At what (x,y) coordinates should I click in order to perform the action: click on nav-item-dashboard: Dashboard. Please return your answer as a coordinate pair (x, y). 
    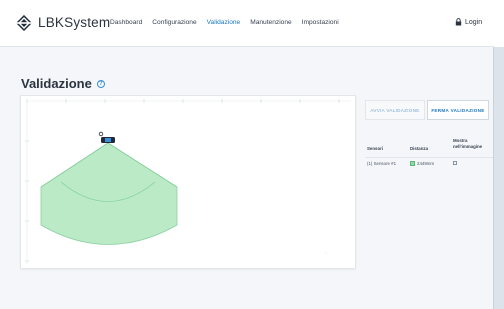
    Looking at the image, I should click on (126, 22).